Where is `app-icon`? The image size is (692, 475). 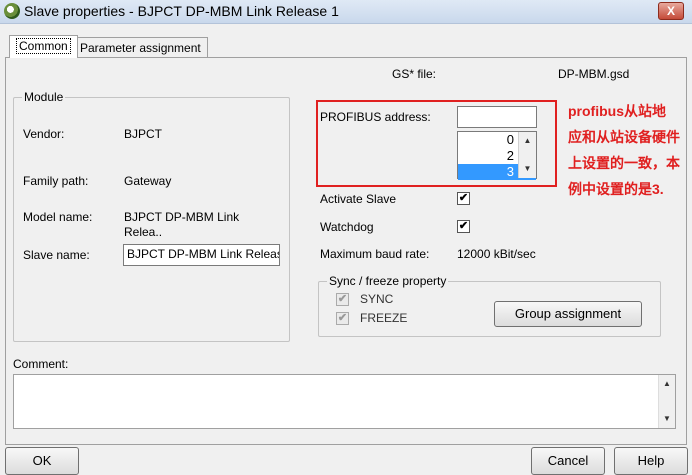
app-icon is located at coordinates (12, 11).